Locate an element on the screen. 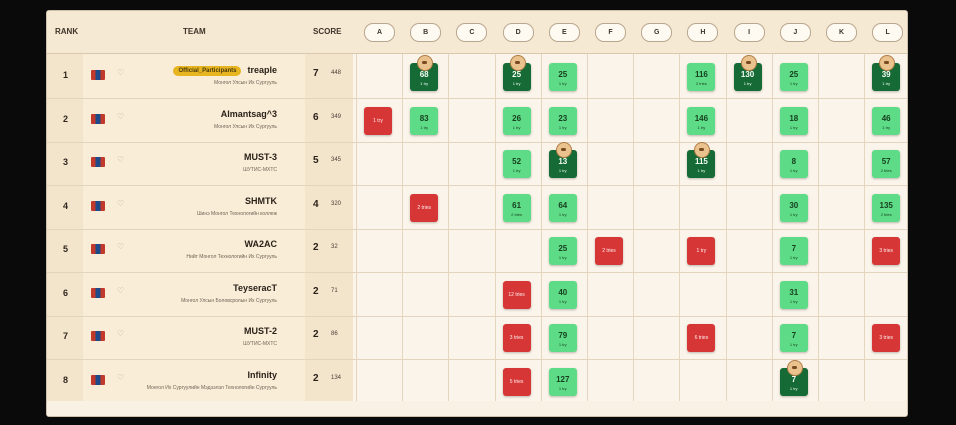 The image size is (956, 425). problem-cell-d: 3 tries is located at coordinates (516, 338).